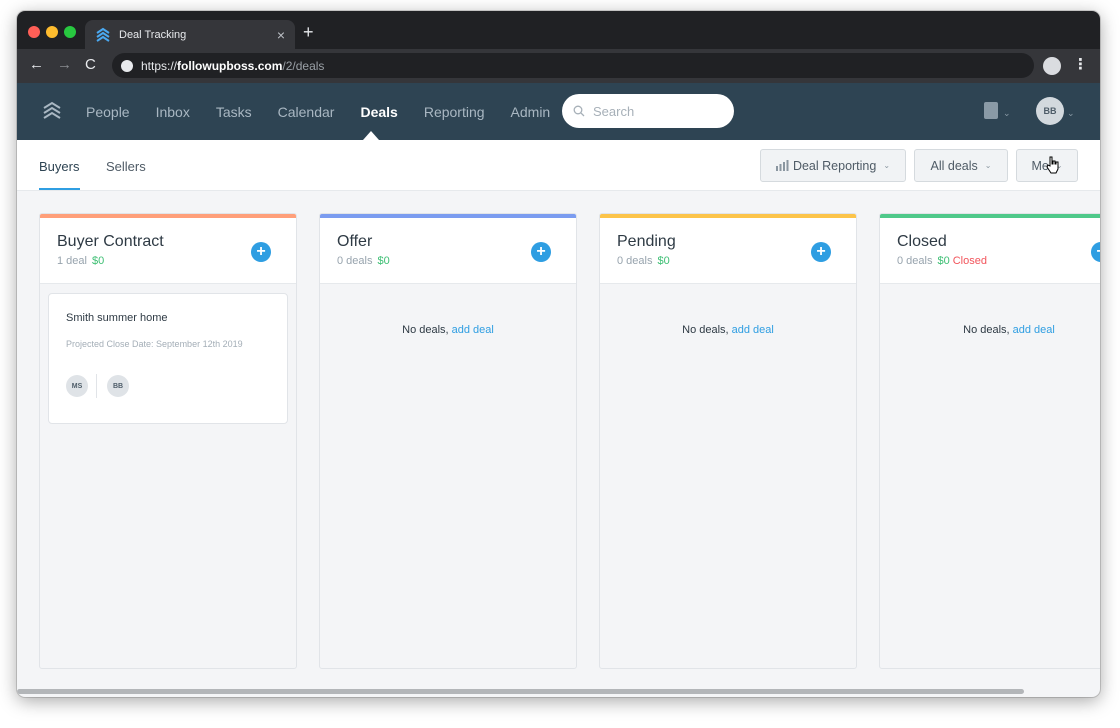 This screenshot has height=728, width=1120. Describe the element at coordinates (306, 112) in the screenshot. I see `nav-item-calendar: Calendar` at that location.